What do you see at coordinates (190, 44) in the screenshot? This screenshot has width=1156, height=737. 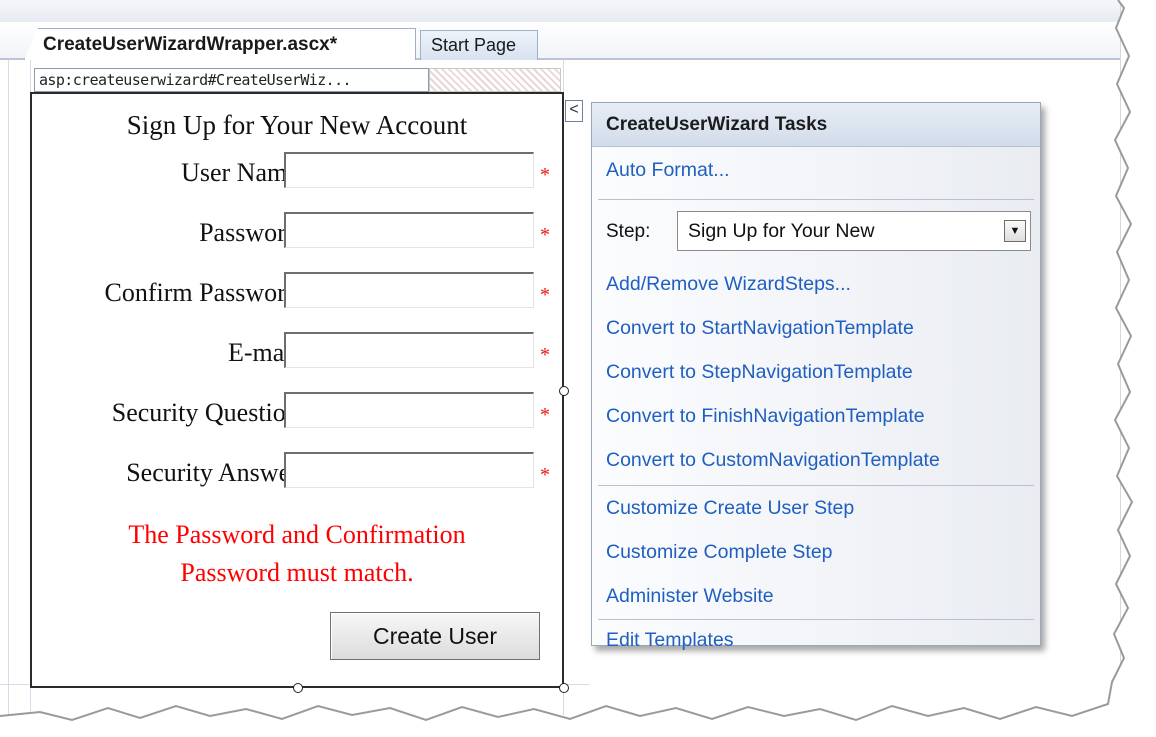 I see `tab-label: CreateUserWizardWrapper.ascx*` at bounding box center [190, 44].